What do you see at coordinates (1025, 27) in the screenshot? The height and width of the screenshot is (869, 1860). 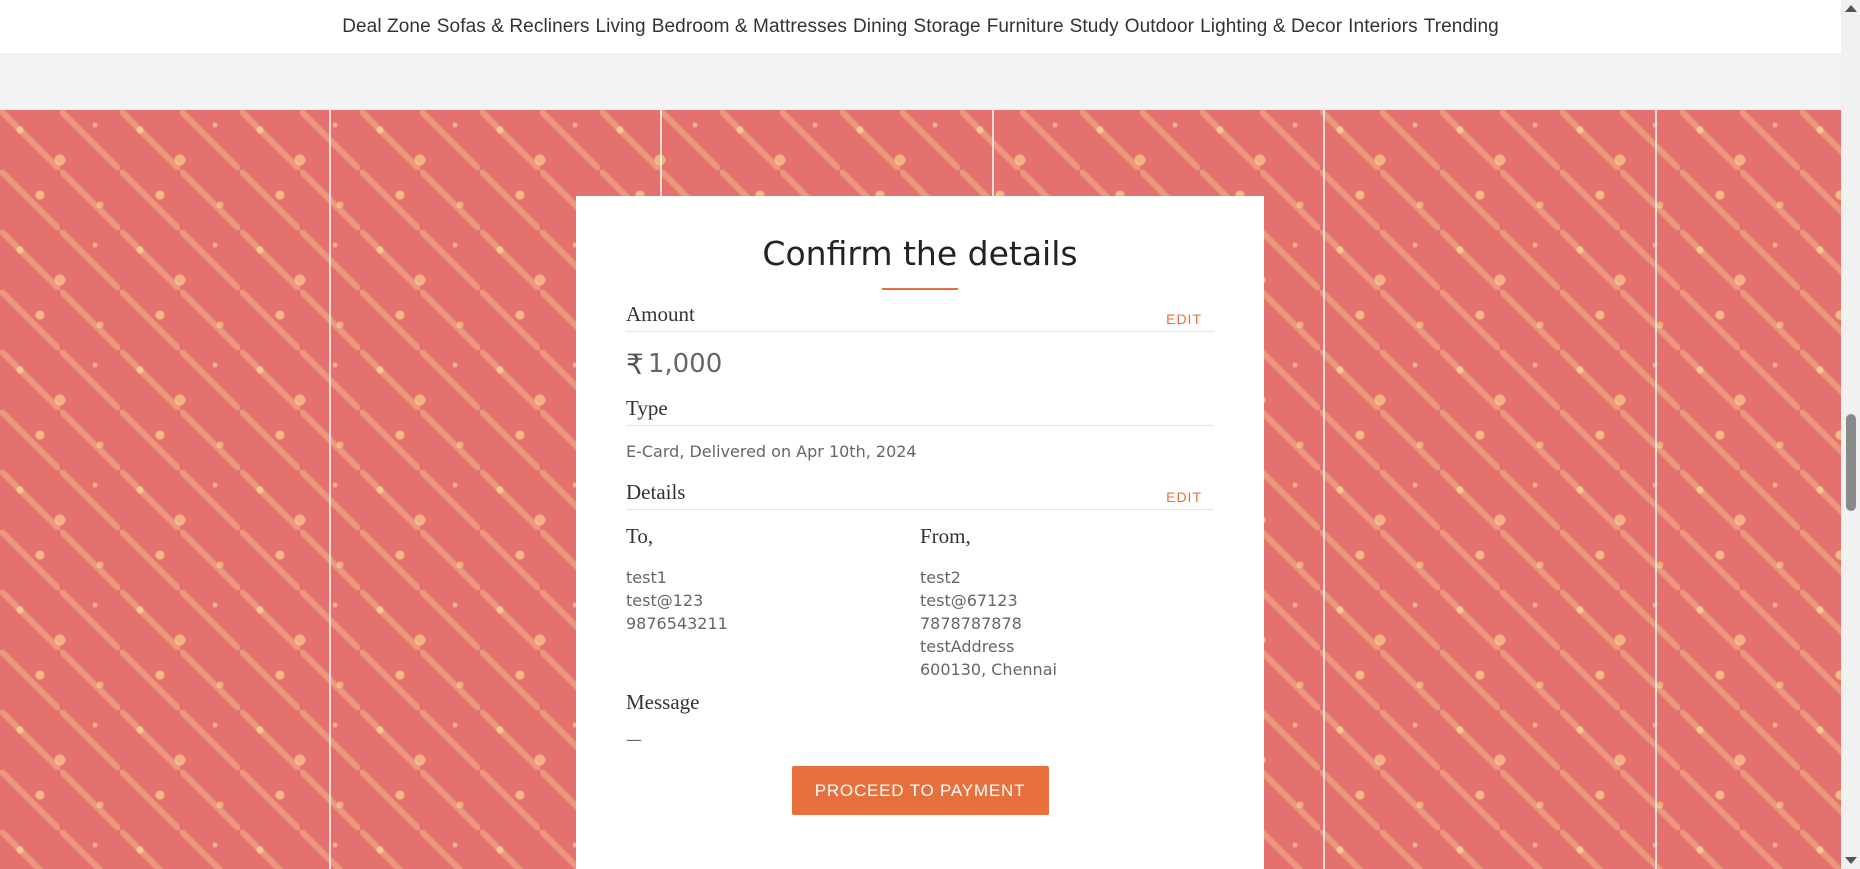 I see `nav-item-furniture: Furniture` at bounding box center [1025, 27].